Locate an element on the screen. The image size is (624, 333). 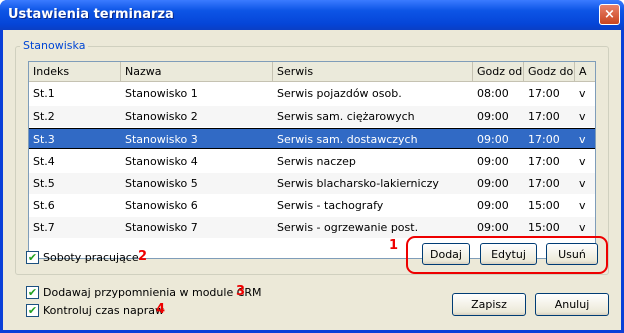
cell-name: Stanowisko 3 is located at coordinates (161, 139).